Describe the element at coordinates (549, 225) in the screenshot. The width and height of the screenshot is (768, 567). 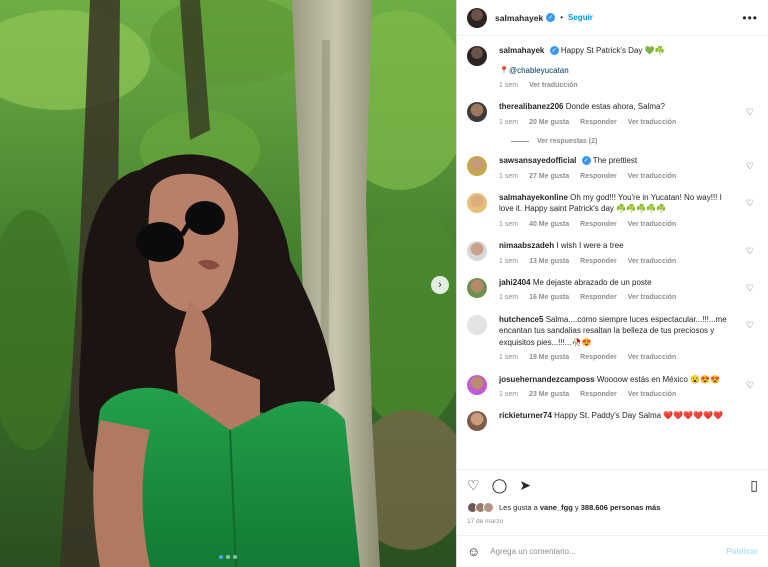
I see `comment-likes-count: 40 Me gusta` at that location.